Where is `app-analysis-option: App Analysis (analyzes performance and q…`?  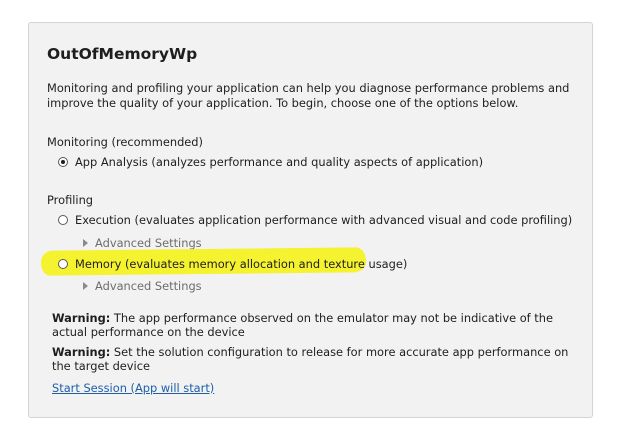 app-analysis-option: App Analysis (analyzes performance and q… is located at coordinates (270, 162).